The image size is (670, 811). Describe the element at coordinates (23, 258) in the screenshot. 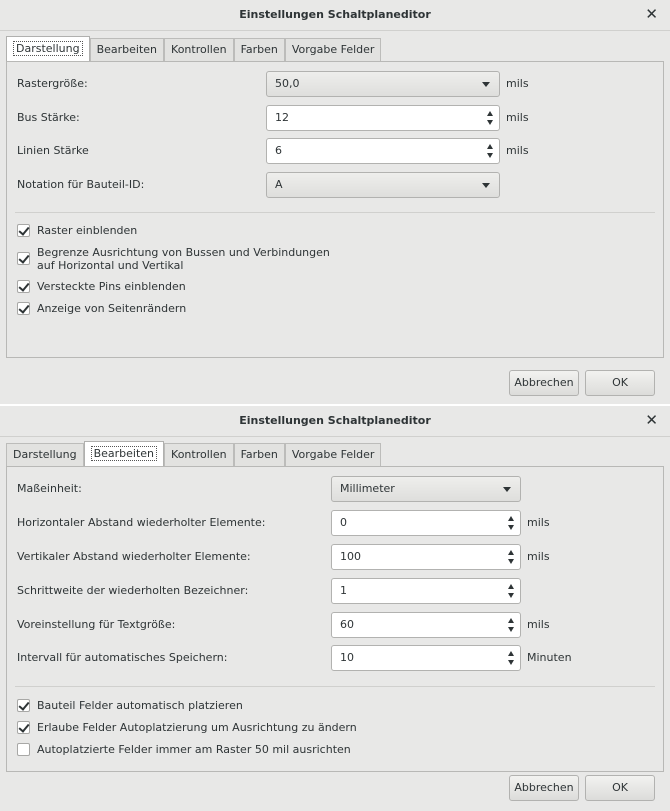

I see `restrict-bus-checkbox` at that location.